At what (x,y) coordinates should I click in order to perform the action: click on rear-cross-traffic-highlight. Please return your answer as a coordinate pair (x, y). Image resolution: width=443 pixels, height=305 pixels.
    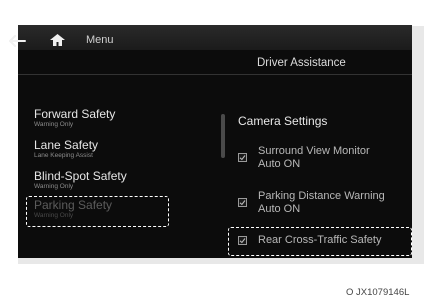
    Looking at the image, I should click on (320, 241).